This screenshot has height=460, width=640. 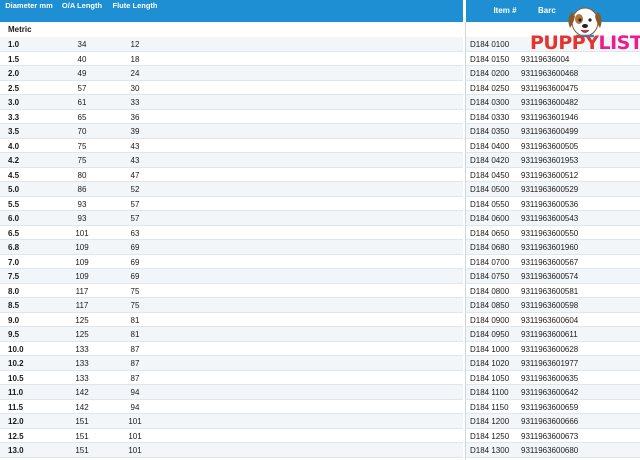 What do you see at coordinates (82, 59) in the screenshot?
I see `cell-oa-length: 40` at bounding box center [82, 59].